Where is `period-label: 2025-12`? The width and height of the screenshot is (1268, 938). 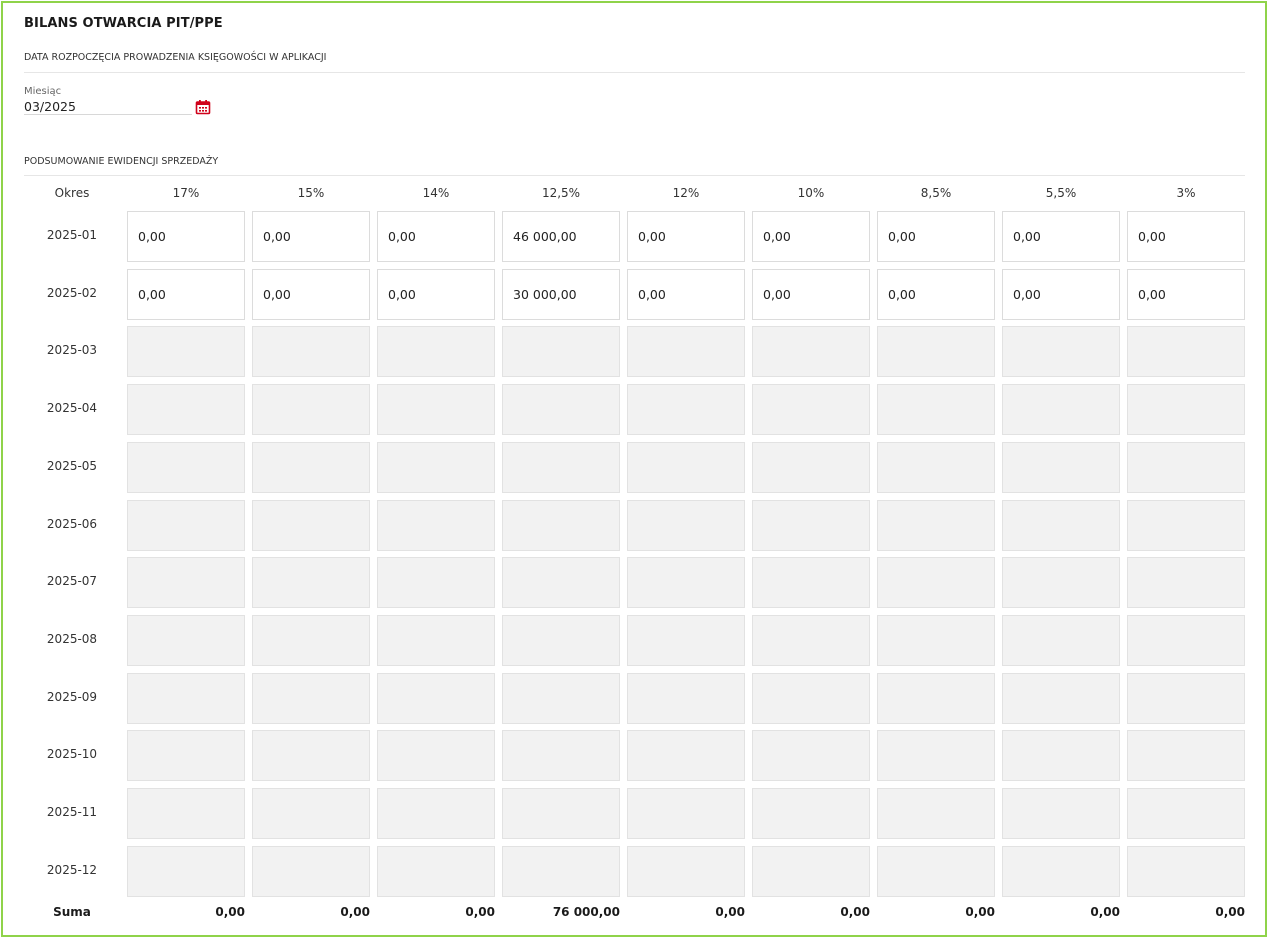 period-label: 2025-12 is located at coordinates (72, 869).